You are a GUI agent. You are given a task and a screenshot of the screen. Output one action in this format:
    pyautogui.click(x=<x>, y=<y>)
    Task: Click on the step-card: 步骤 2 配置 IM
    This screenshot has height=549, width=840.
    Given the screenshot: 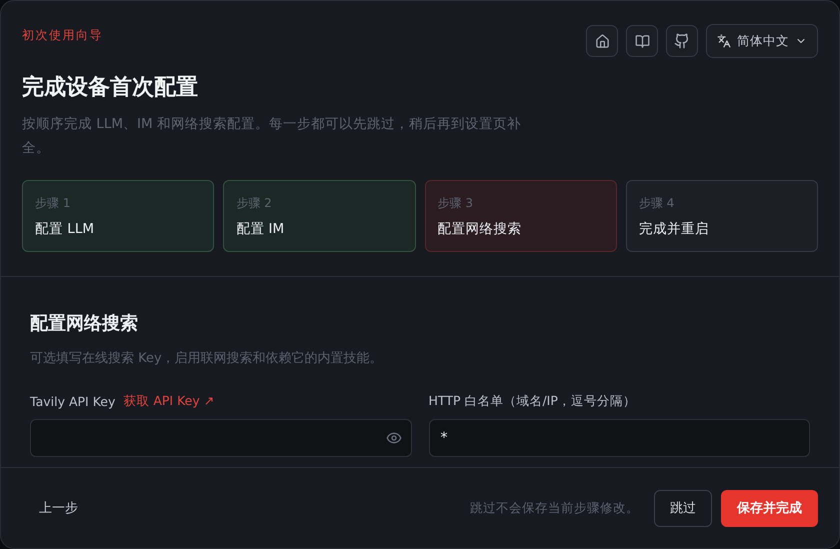 What is the action you would take?
    pyautogui.click(x=319, y=216)
    